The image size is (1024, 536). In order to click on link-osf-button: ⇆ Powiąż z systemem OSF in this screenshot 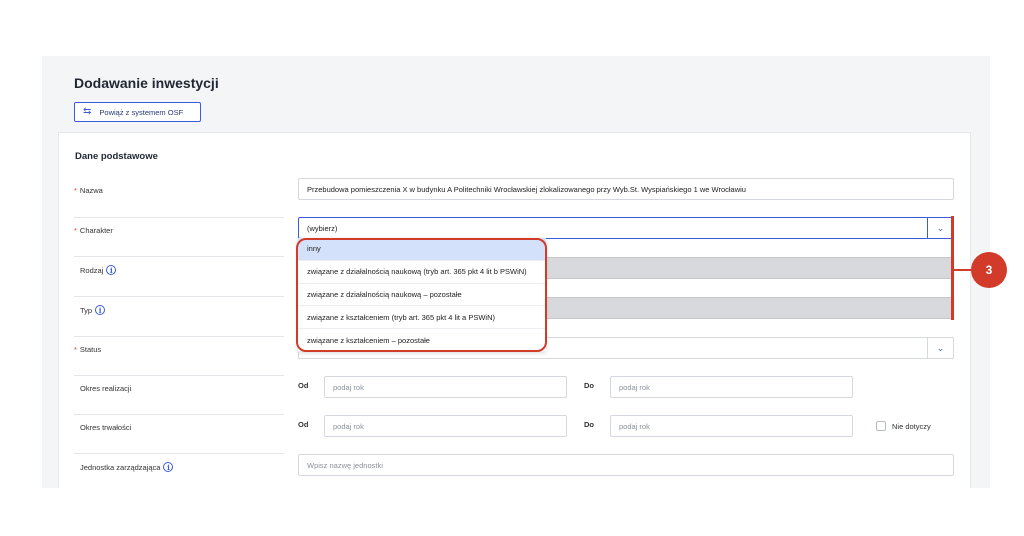, I will do `click(137, 112)`.